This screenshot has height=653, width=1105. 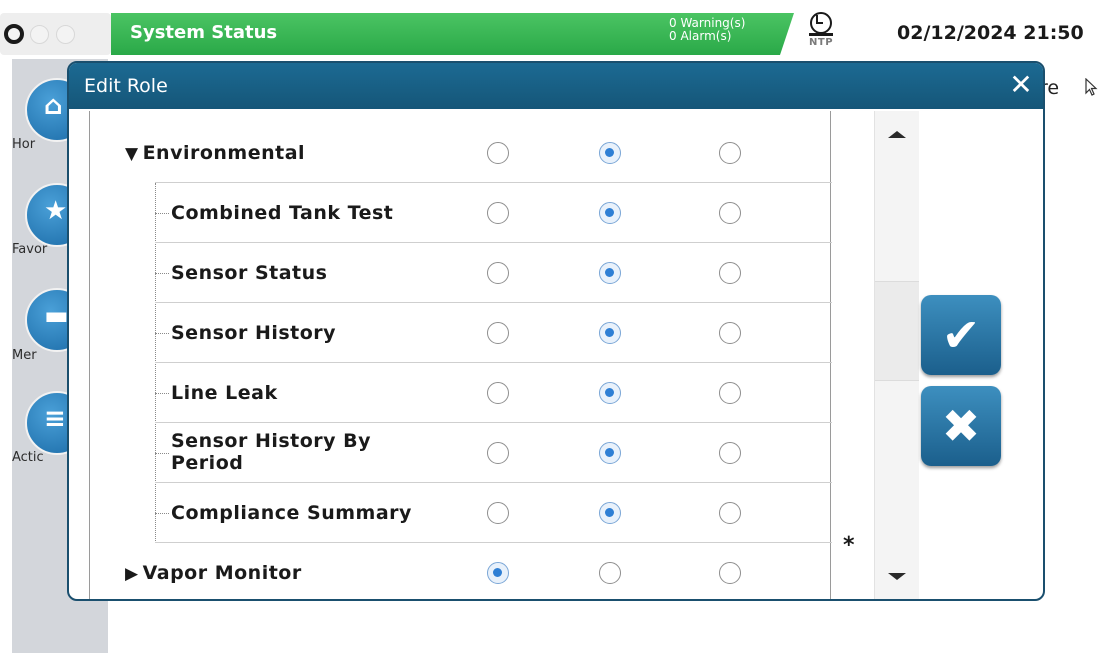 What do you see at coordinates (823, 34) in the screenshot?
I see `ntp-clock-icon: NTP` at bounding box center [823, 34].